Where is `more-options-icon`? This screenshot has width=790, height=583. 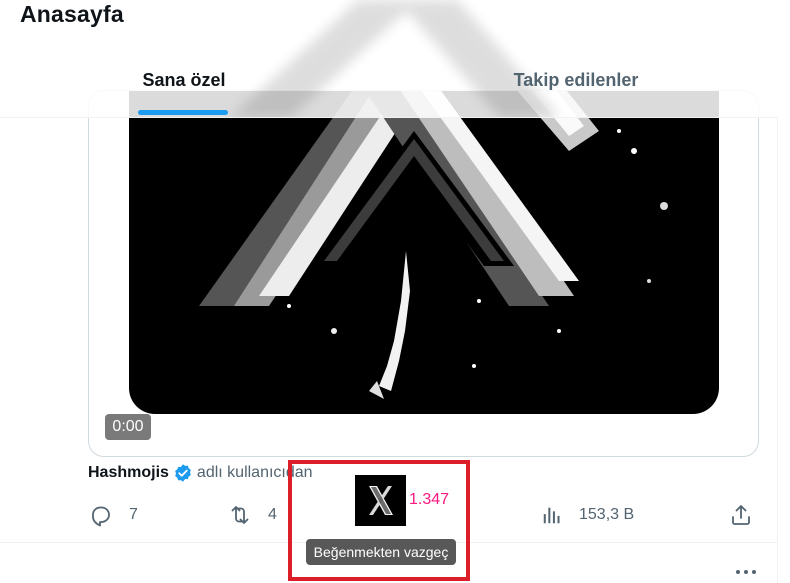 more-options-icon is located at coordinates (746, 572).